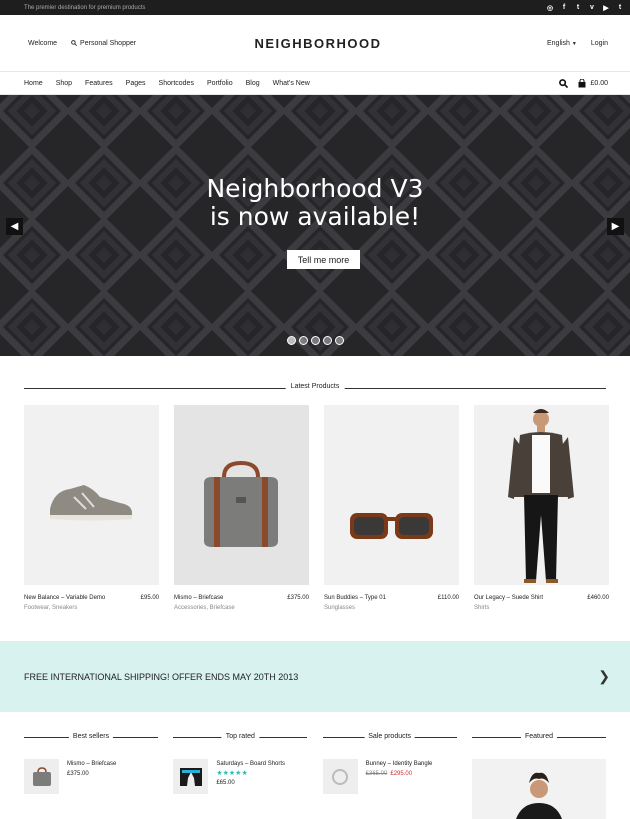 The height and width of the screenshot is (819, 630). I want to click on sneaker-image, so click(91, 503).